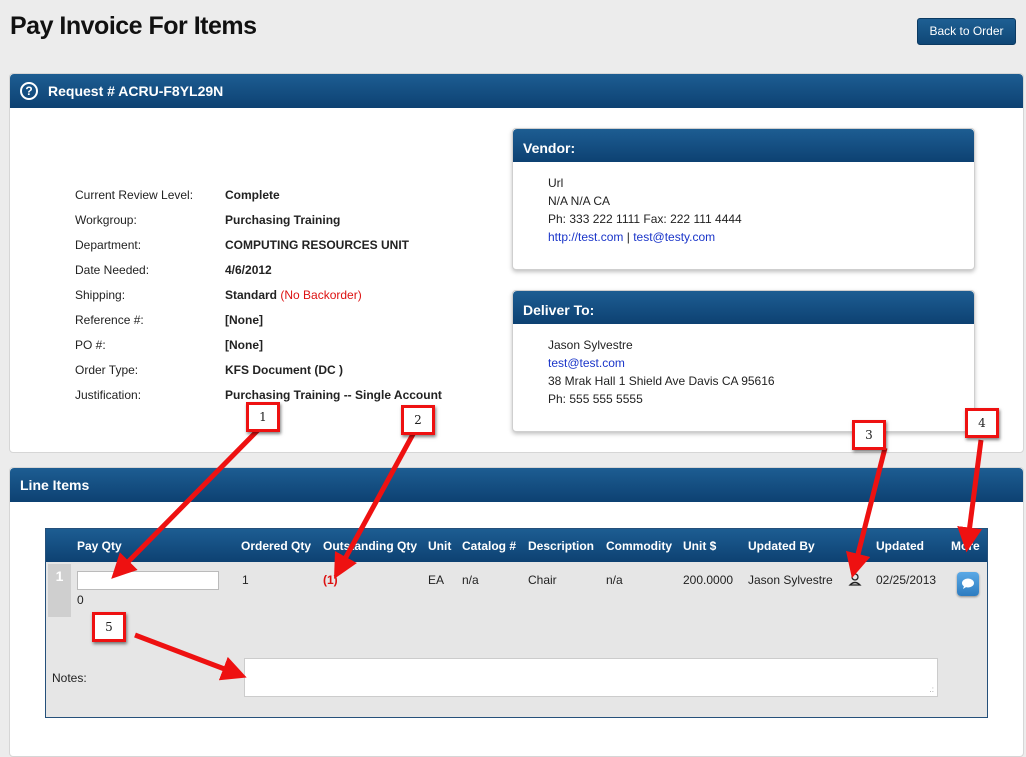  What do you see at coordinates (133, 26) in the screenshot?
I see `page-title: Pay Invoice For Items` at bounding box center [133, 26].